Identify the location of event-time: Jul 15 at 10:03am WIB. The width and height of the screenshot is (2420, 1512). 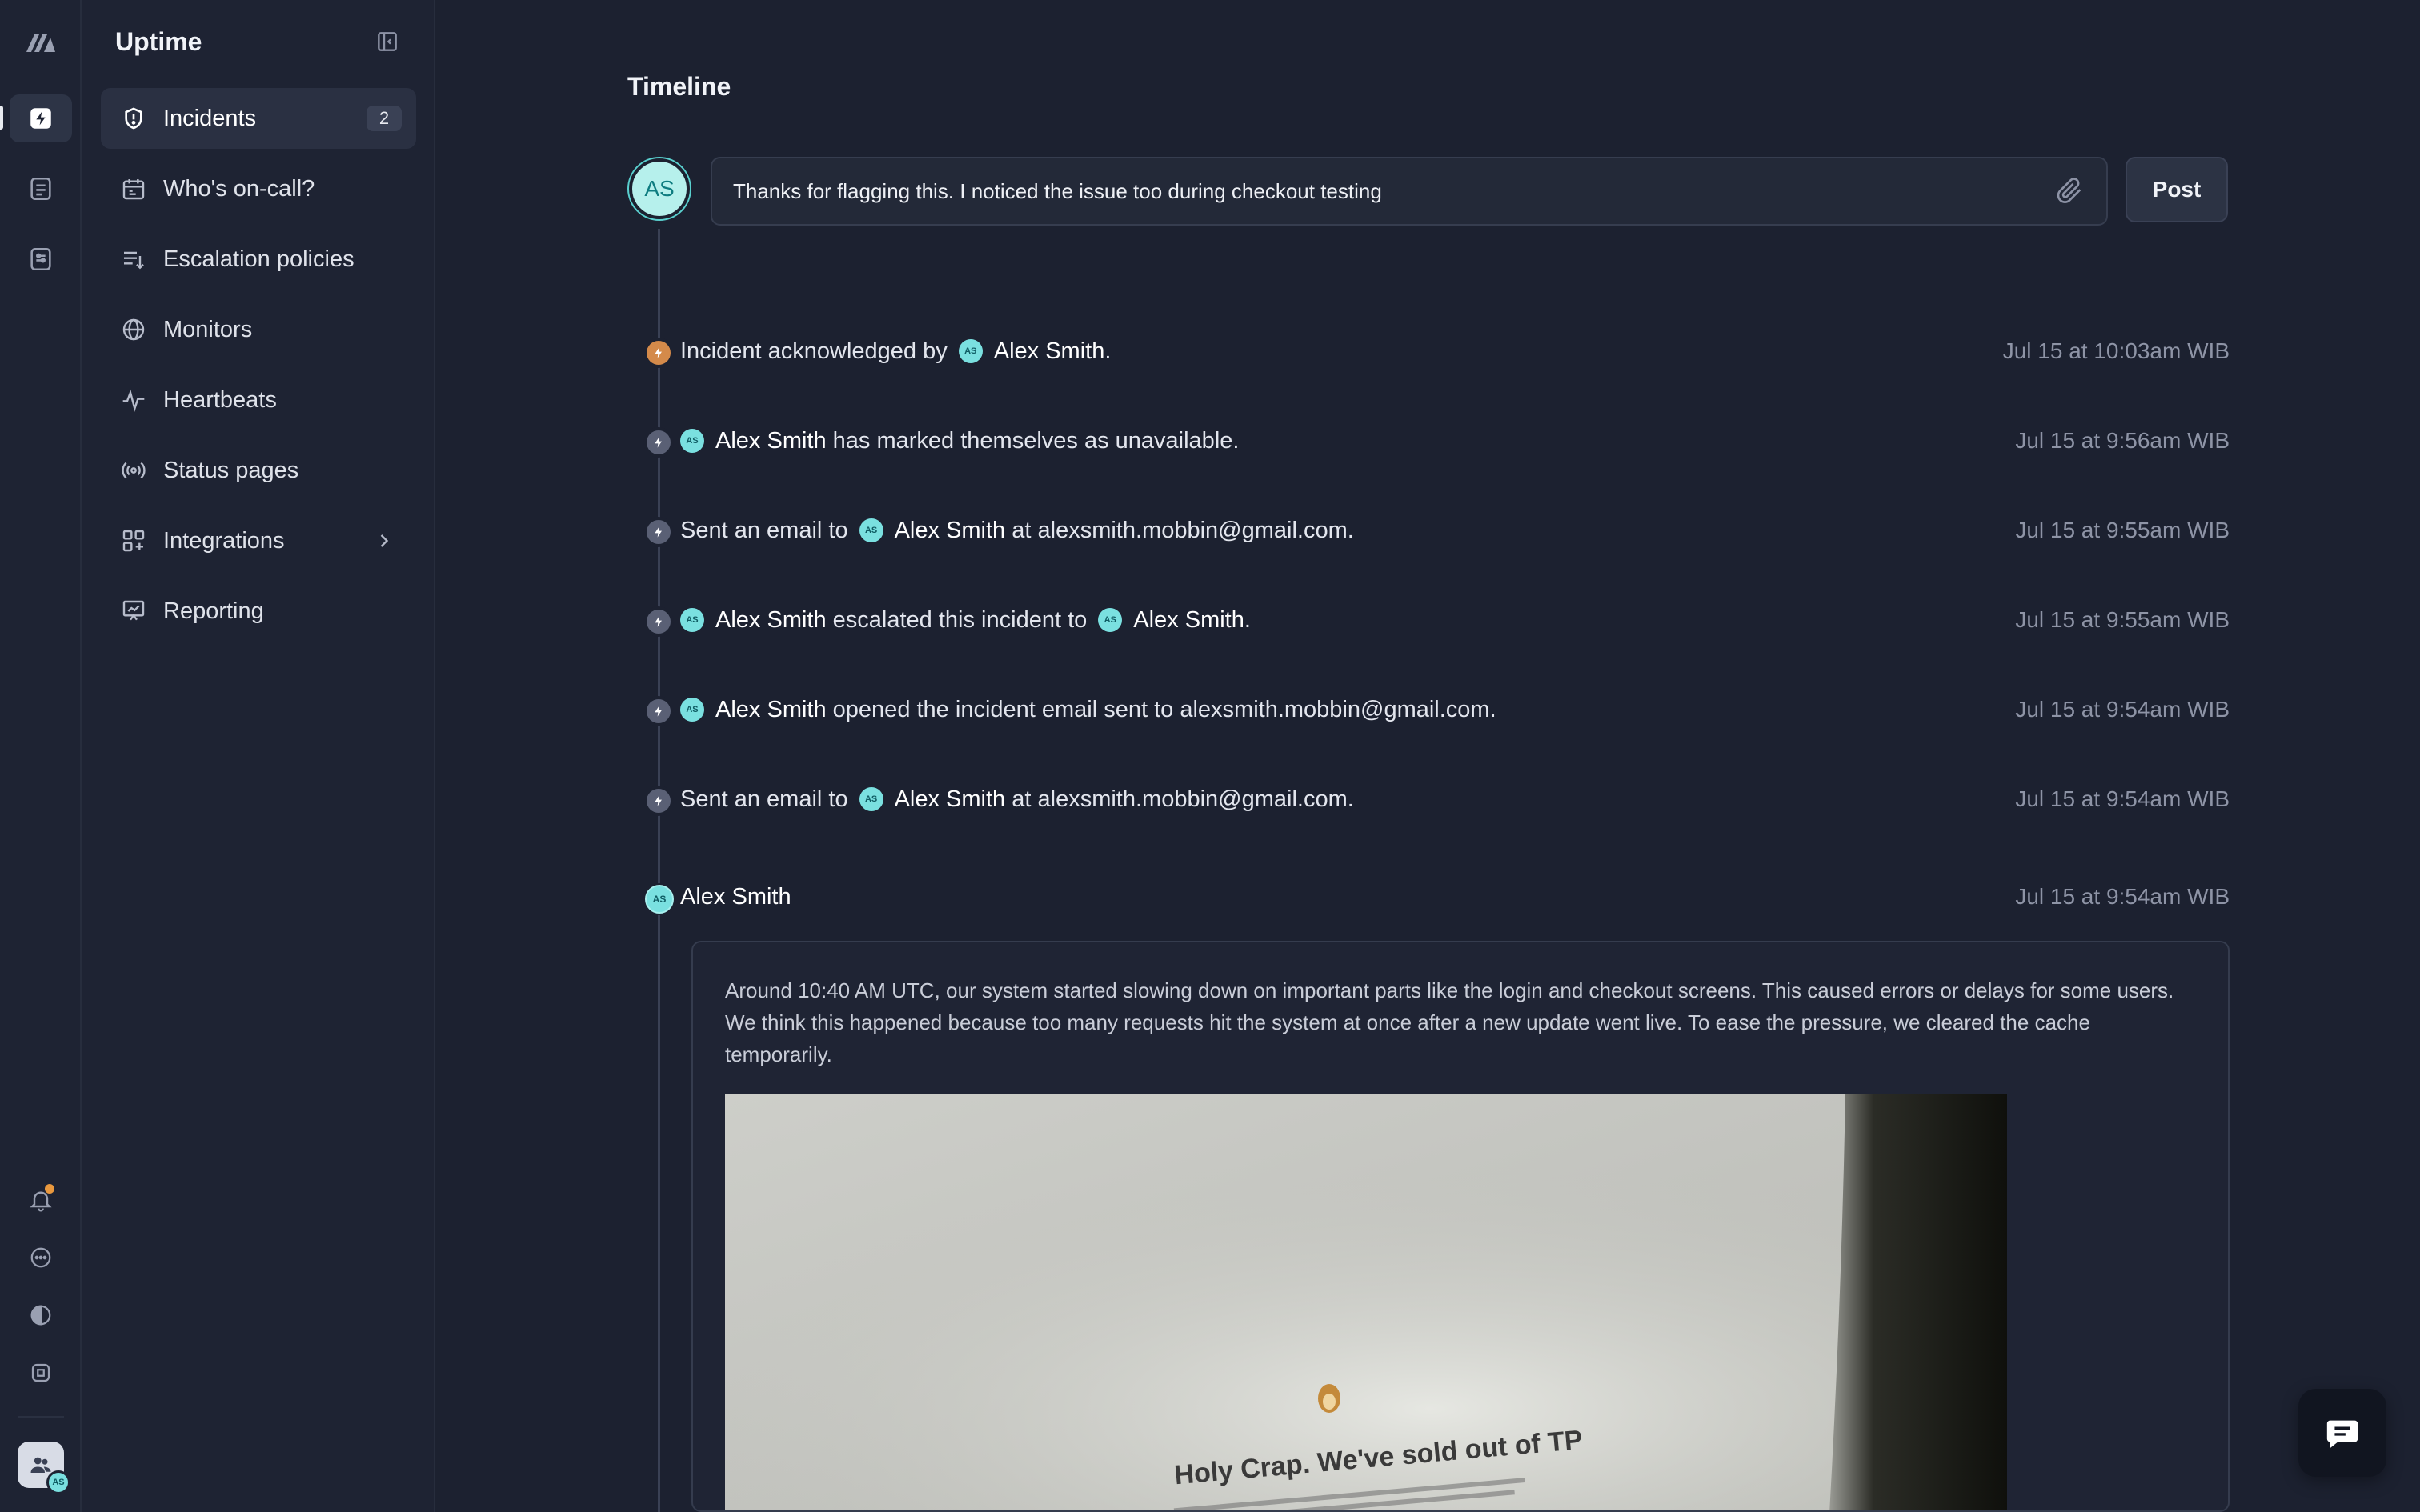
(2116, 350).